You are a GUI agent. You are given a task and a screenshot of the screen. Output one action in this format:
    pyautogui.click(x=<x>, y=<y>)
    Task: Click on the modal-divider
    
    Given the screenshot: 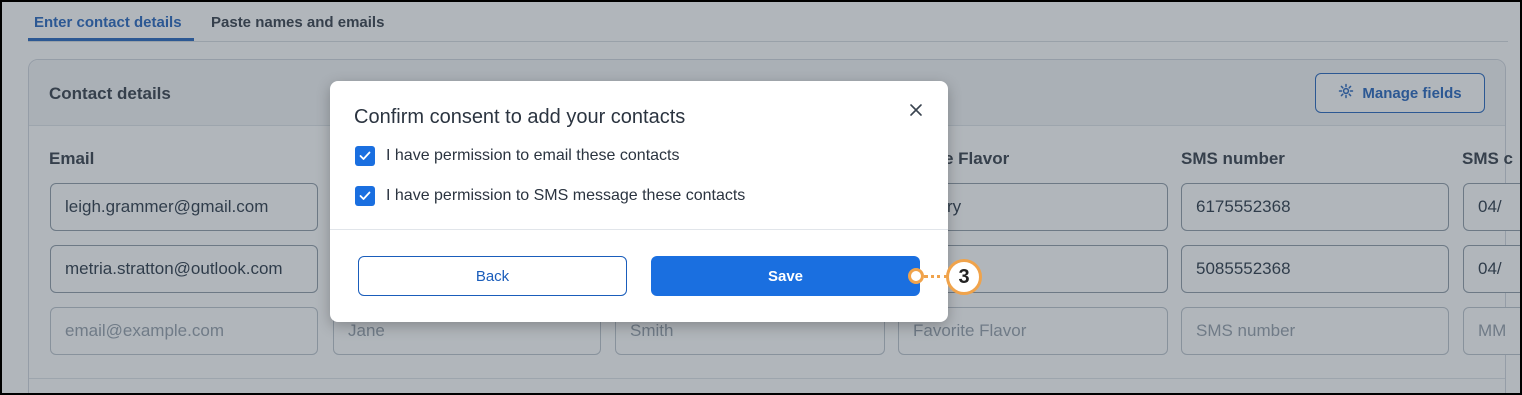 What is the action you would take?
    pyautogui.click(x=639, y=229)
    